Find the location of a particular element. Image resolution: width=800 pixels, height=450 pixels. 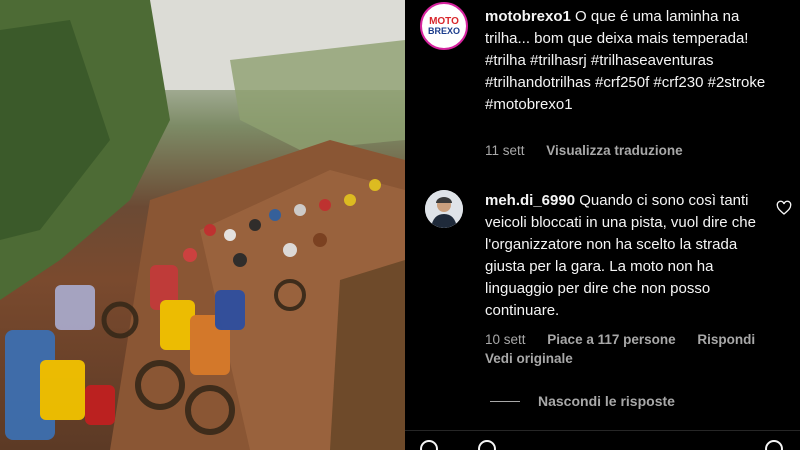

see-original-link: Vedi originale is located at coordinates (529, 358).